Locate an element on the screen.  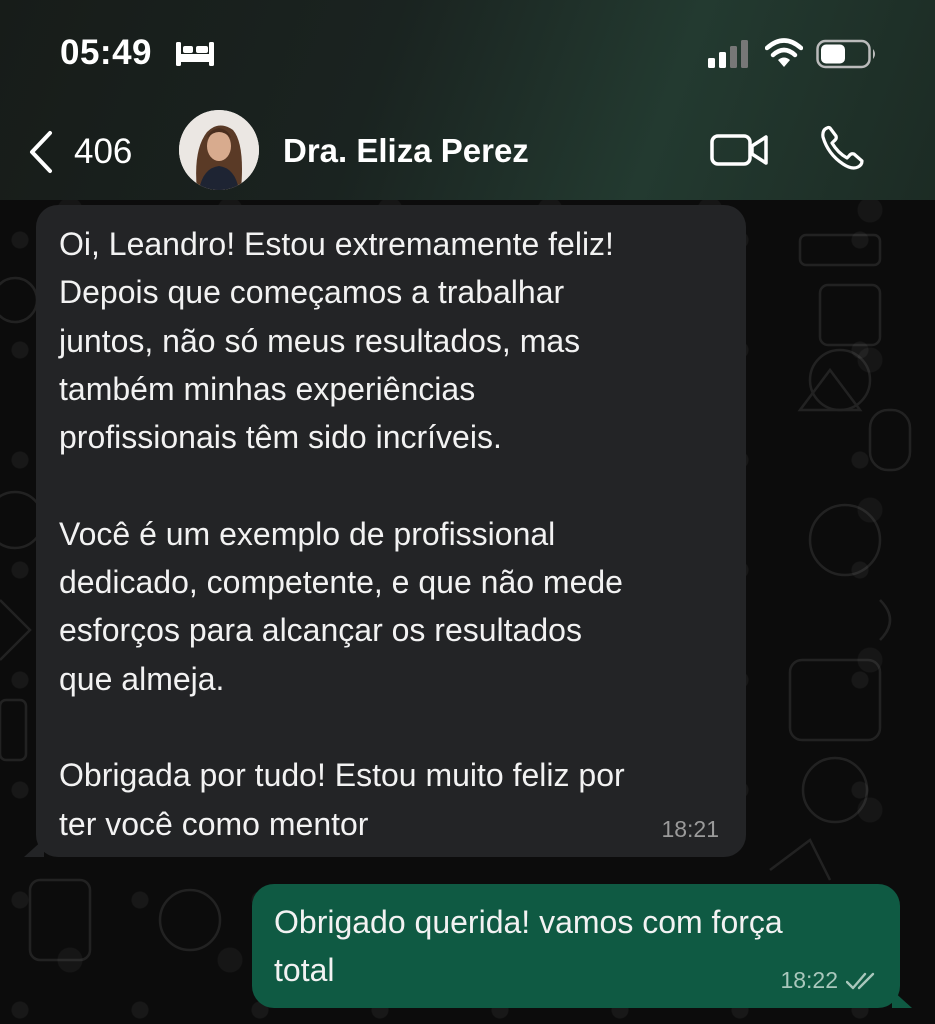
message-time: 18:21 is located at coordinates (690, 829).